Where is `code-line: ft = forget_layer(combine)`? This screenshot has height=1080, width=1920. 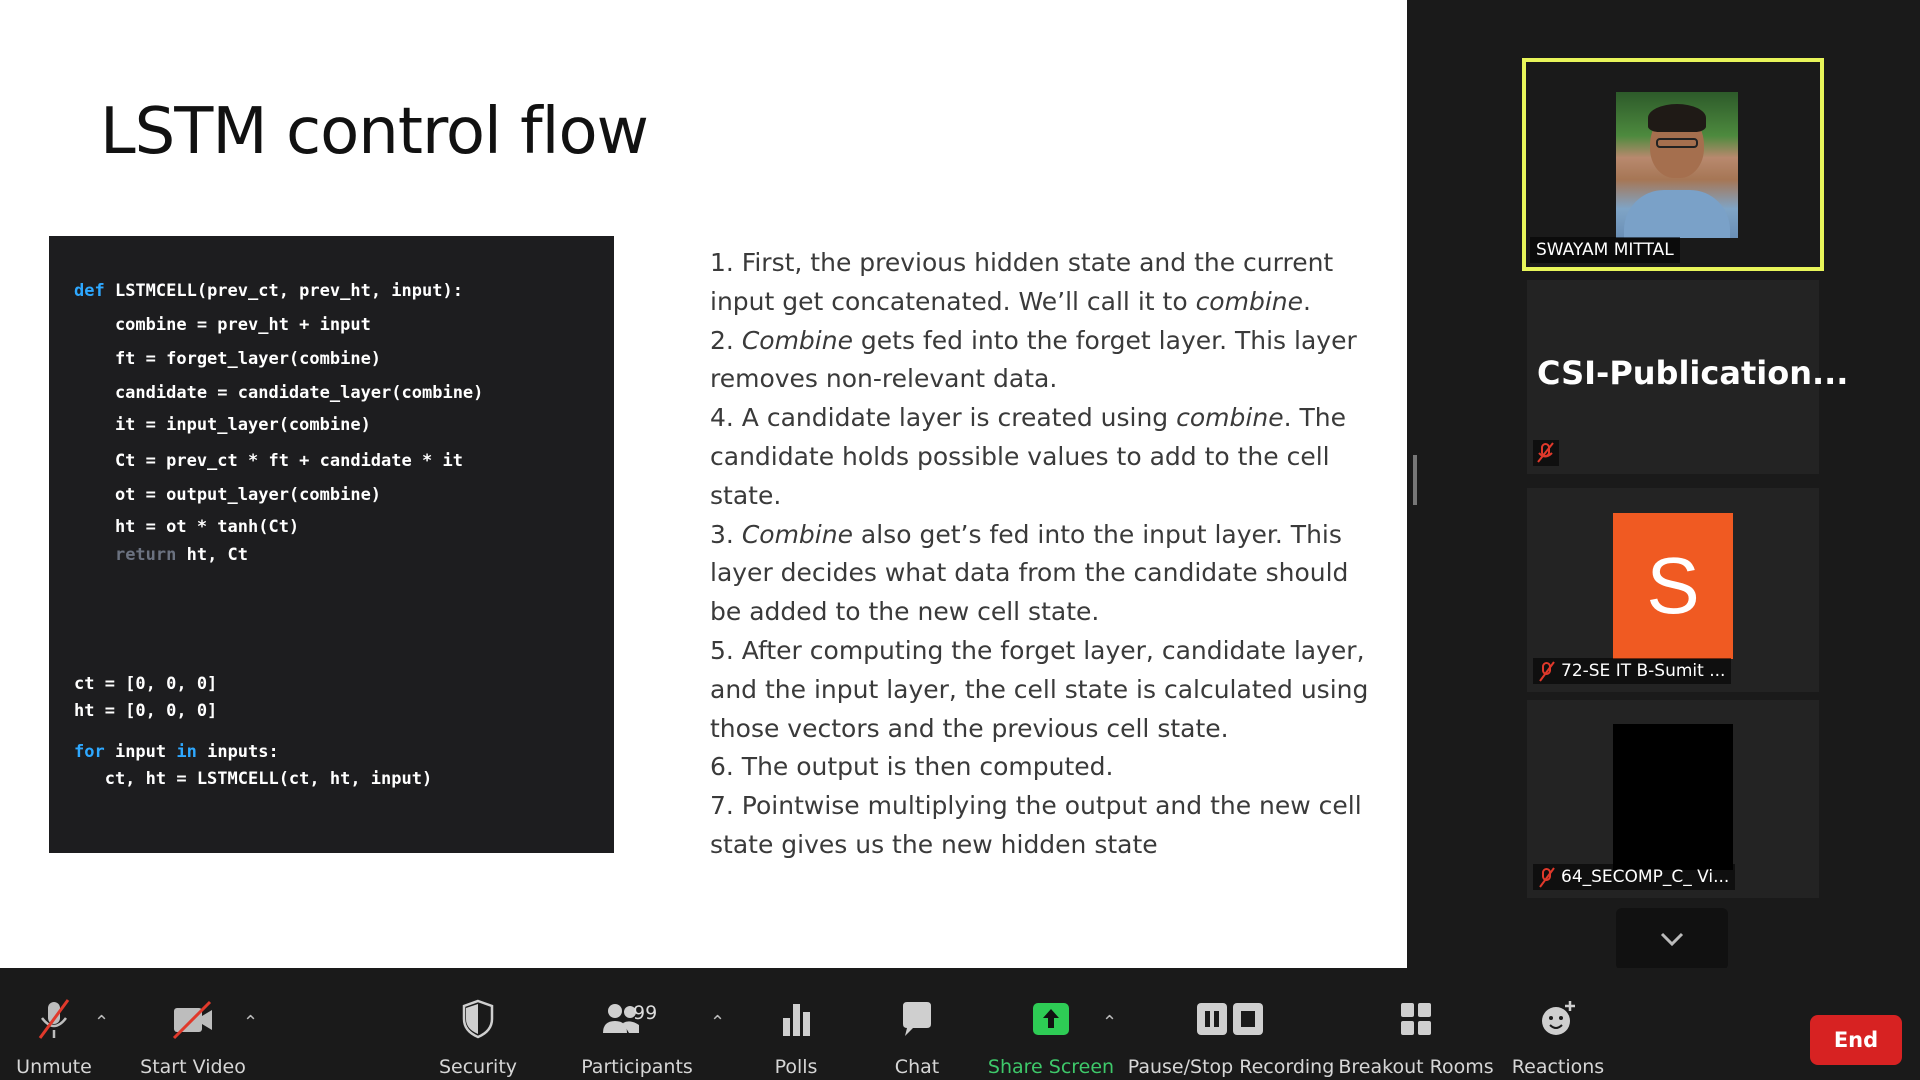 code-line: ft = forget_layer(combine) is located at coordinates (228, 359).